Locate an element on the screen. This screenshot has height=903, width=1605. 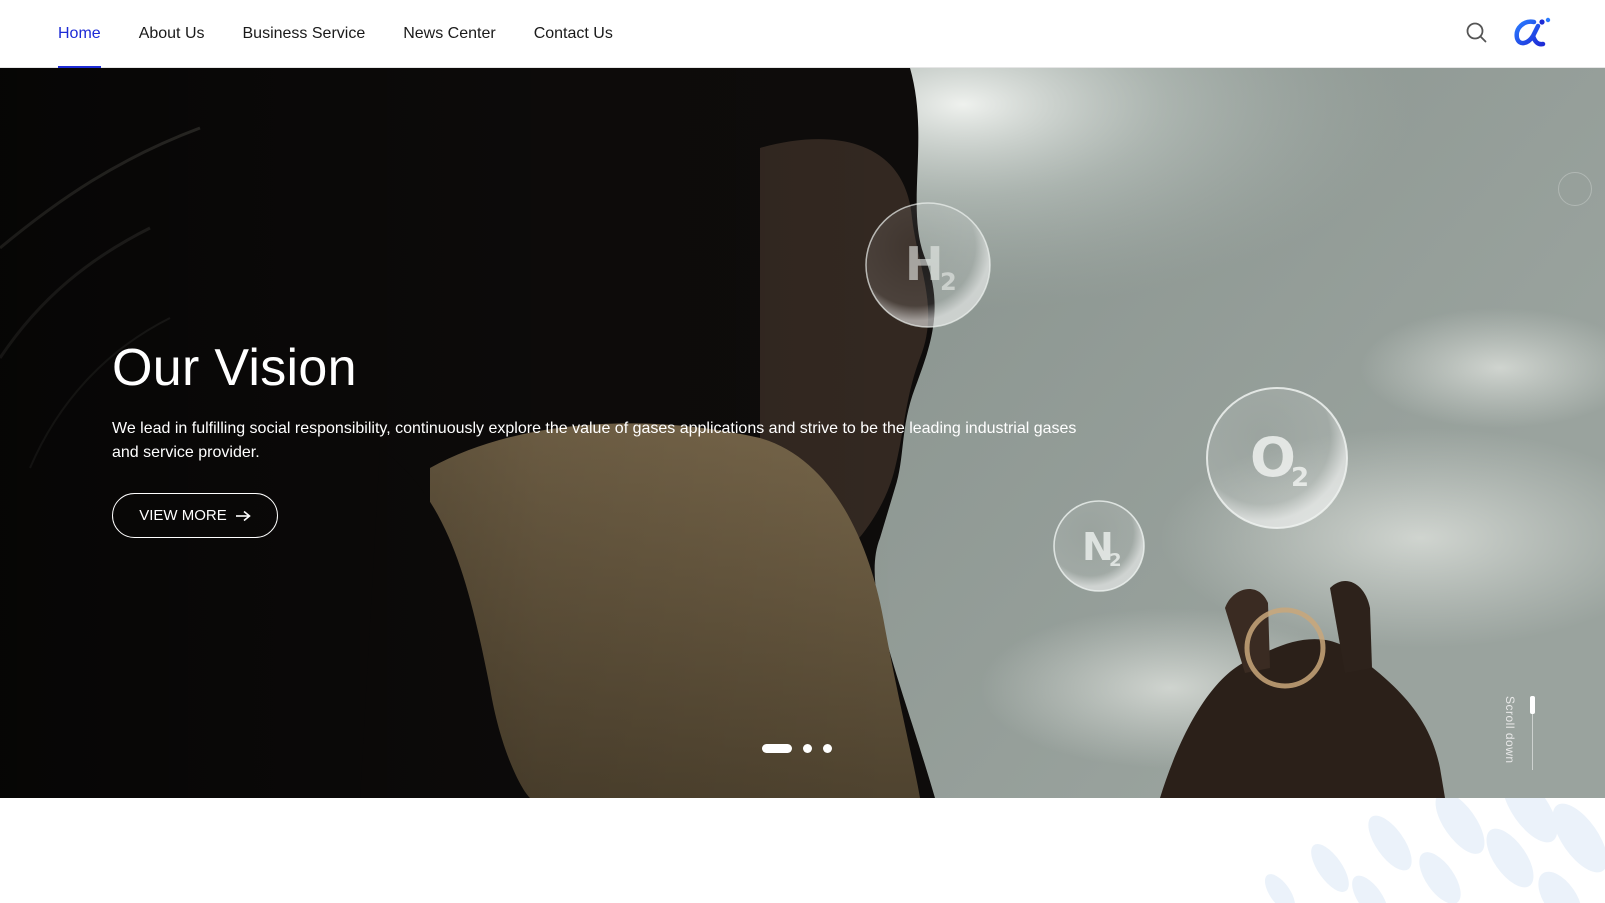
arrow-right-icon is located at coordinates (243, 515).